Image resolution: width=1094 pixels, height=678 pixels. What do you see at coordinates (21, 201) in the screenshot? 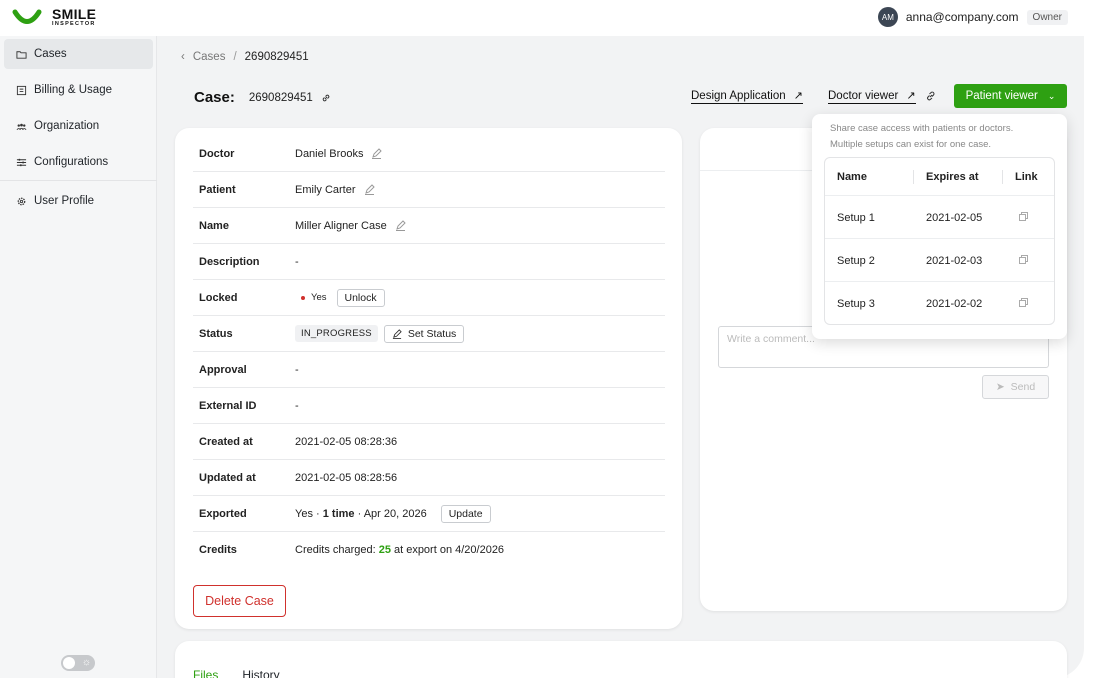
I see `gear-icon` at bounding box center [21, 201].